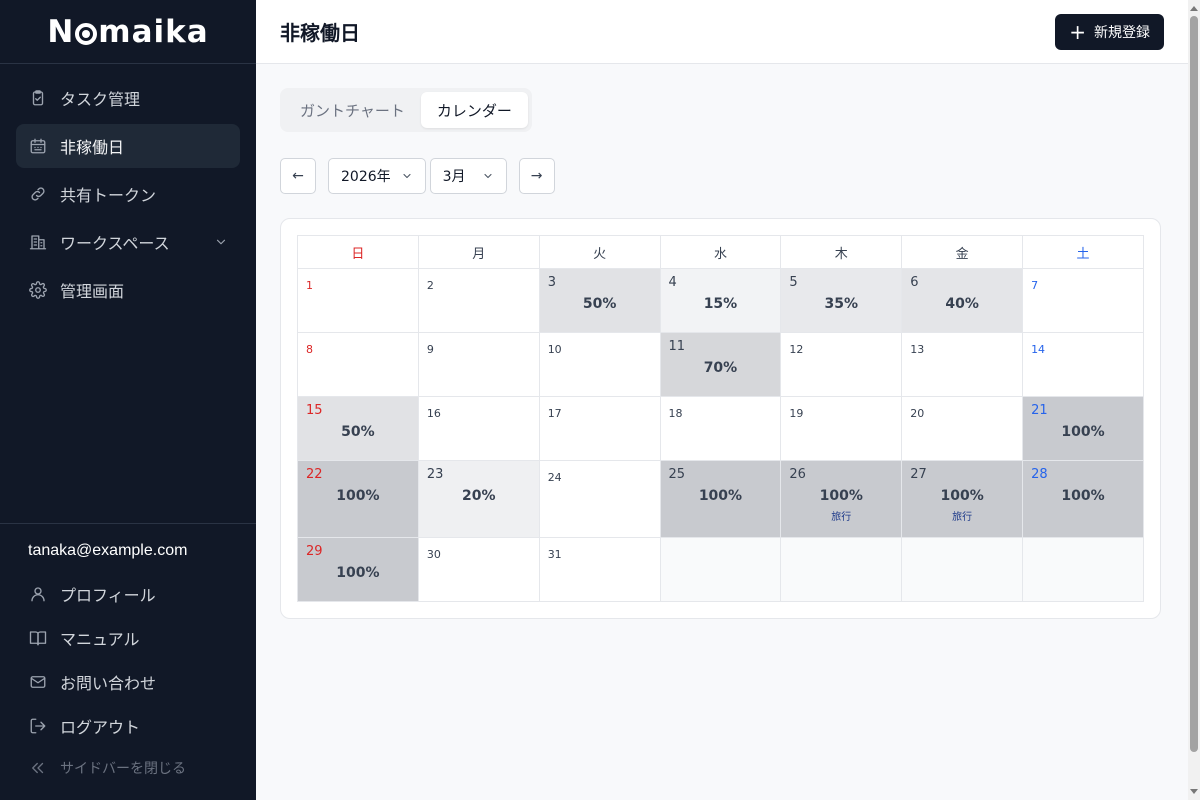 The width and height of the screenshot is (1200, 800). Describe the element at coordinates (841, 252) in the screenshot. I see `weekday-header: 木` at that location.